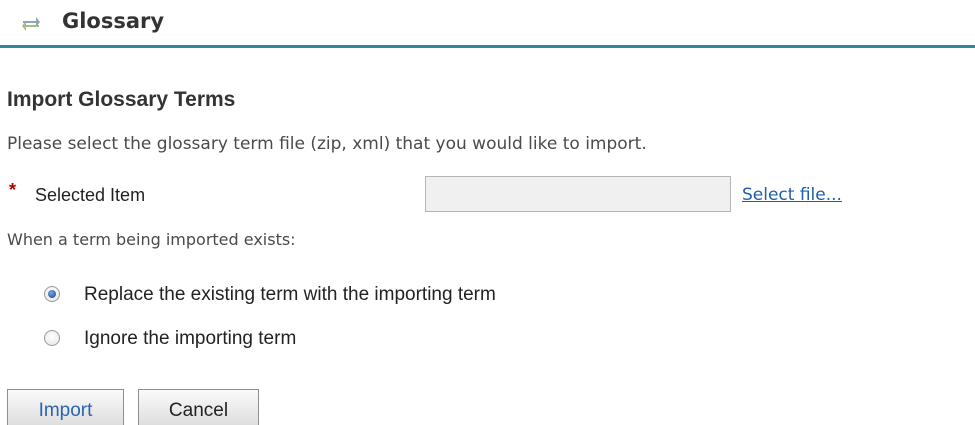 This screenshot has height=425, width=975. Describe the element at coordinates (190, 339) in the screenshot. I see `ignore-radio-label: Ignore the importing term` at that location.